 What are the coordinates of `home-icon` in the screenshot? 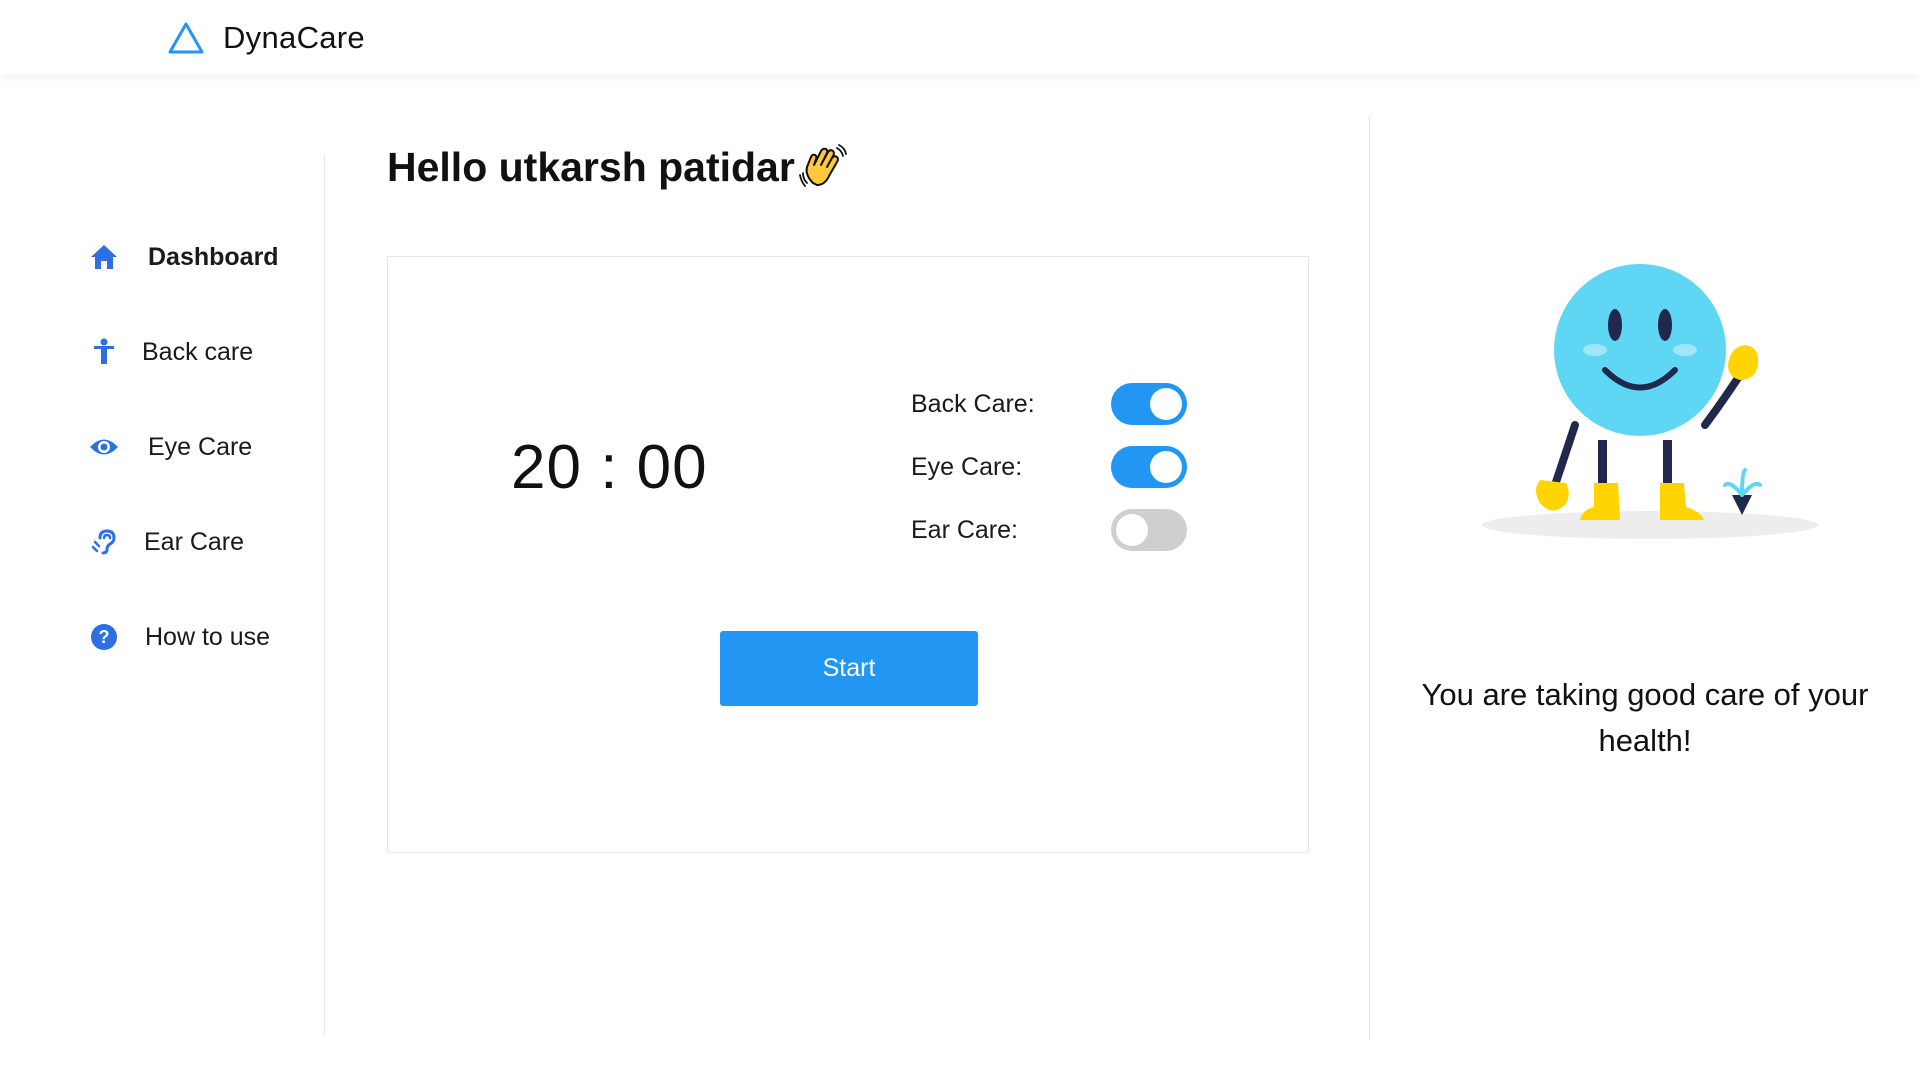 It's located at (104, 257).